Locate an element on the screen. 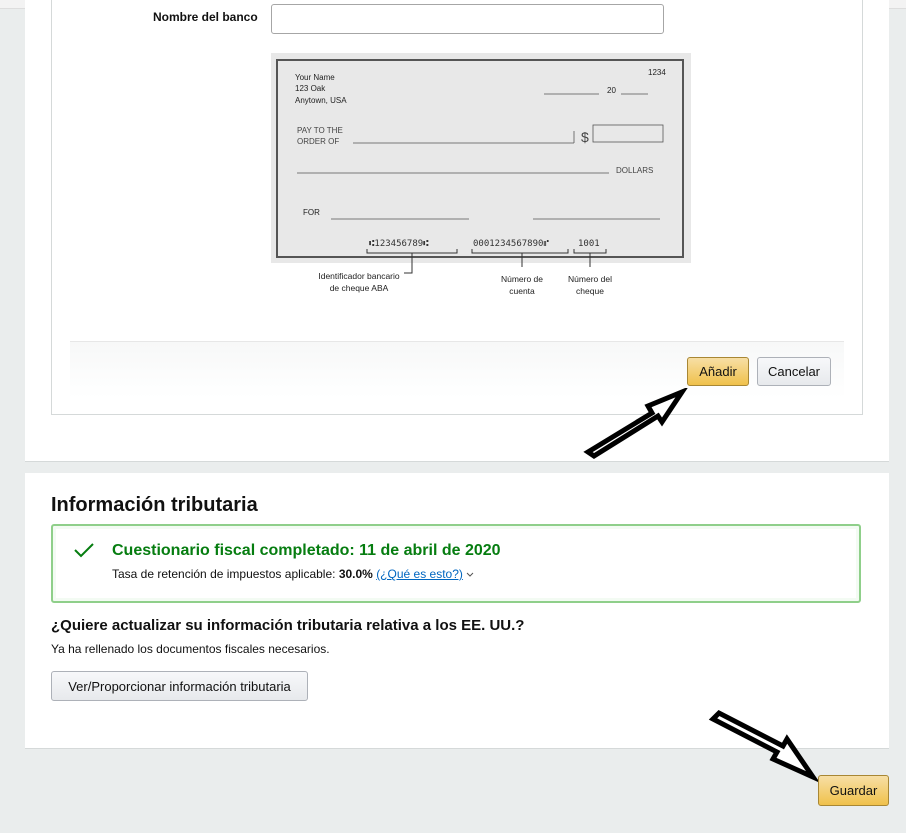 Image resolution: width=906 pixels, height=833 pixels. chevron-down-icon is located at coordinates (470, 575).